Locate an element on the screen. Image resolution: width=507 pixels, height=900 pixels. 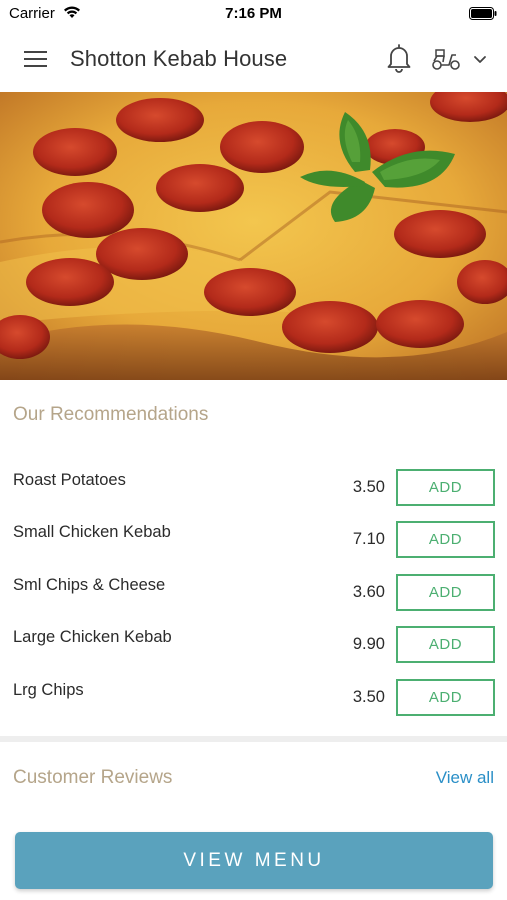
page-title: Shotton Kebab House is located at coordinates (179, 58).